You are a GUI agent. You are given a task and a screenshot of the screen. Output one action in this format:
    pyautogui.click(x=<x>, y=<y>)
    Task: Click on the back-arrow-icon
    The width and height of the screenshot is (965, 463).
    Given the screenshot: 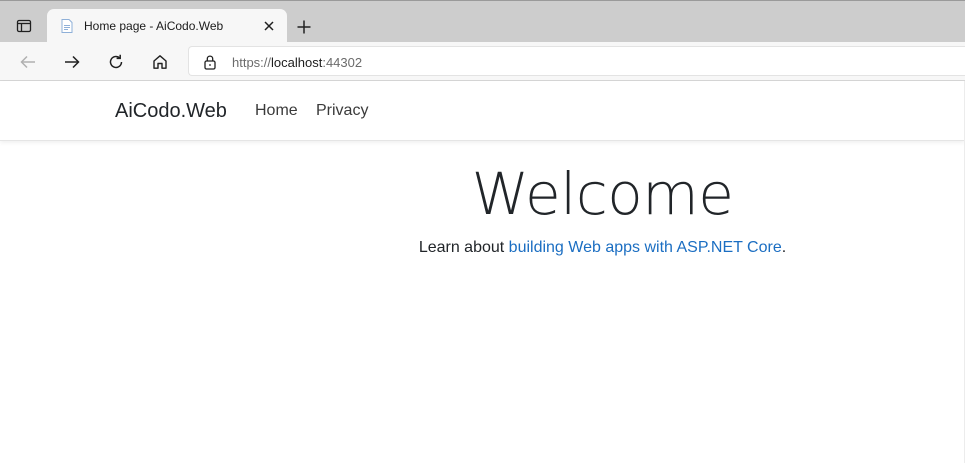 What is the action you would take?
    pyautogui.click(x=27, y=62)
    